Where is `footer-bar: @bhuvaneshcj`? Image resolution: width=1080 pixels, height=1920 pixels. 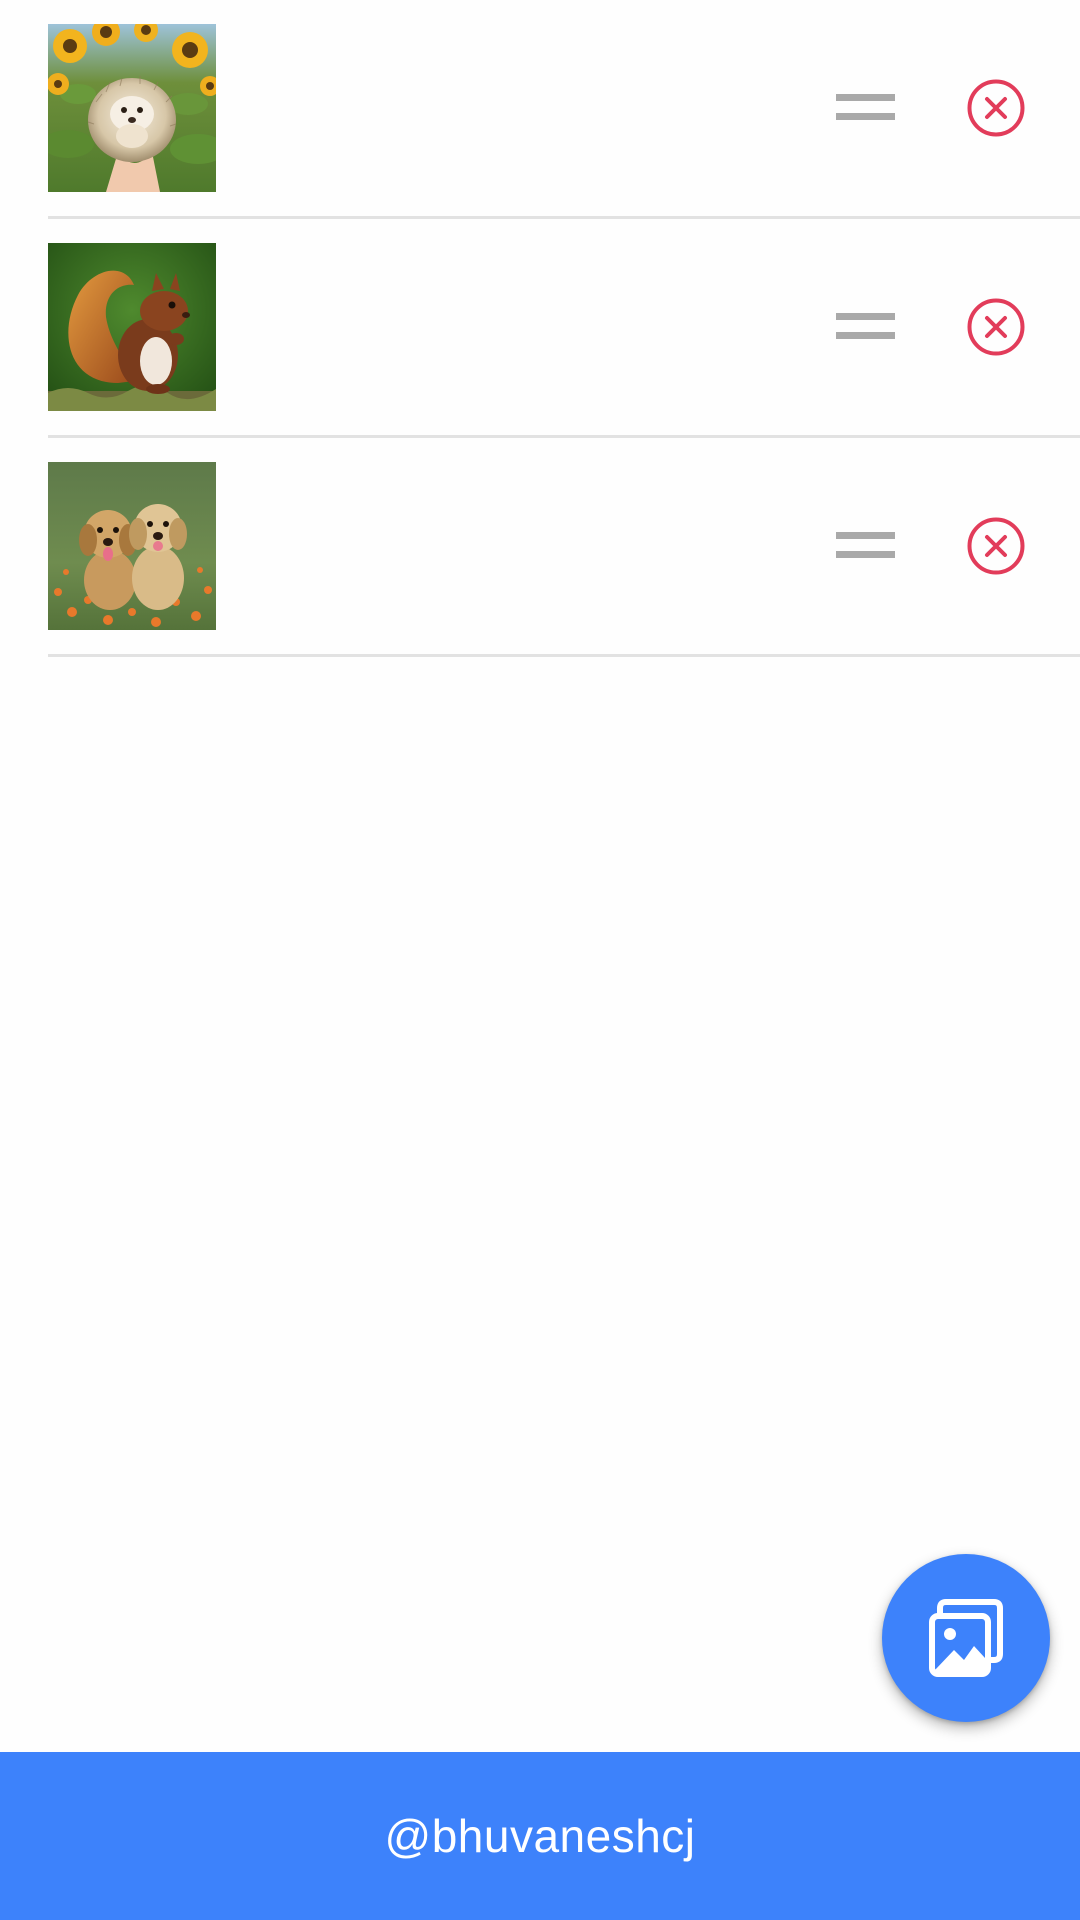
footer-bar: @bhuvaneshcj is located at coordinates (540, 1836).